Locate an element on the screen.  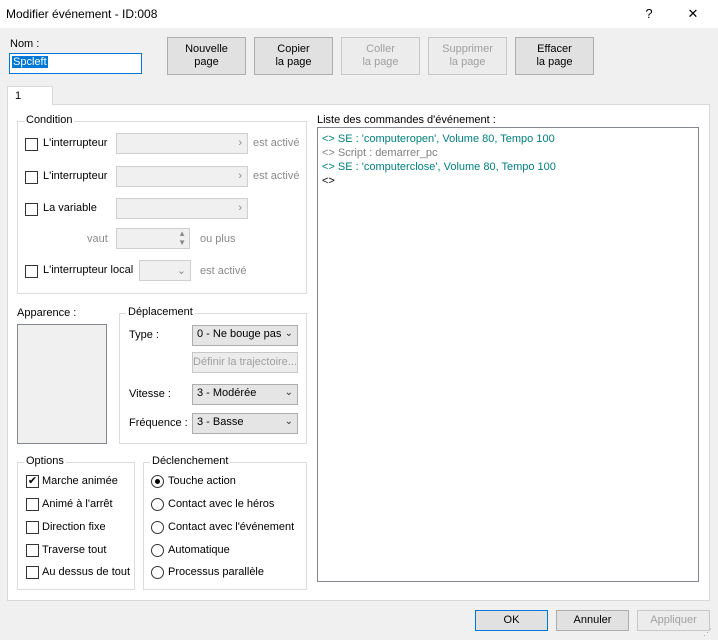
speed-select: 3 - Modérée ⌄ is located at coordinates (245, 394).